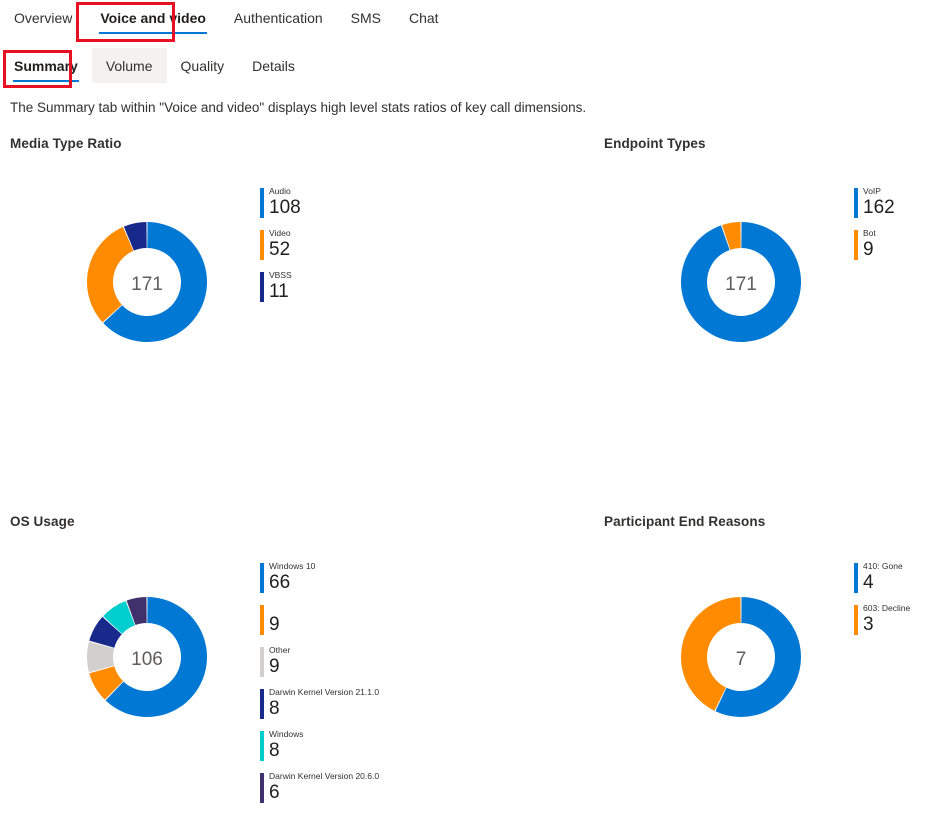 This screenshot has width=936, height=813. I want to click on legend-item-label: Other, so click(280, 650).